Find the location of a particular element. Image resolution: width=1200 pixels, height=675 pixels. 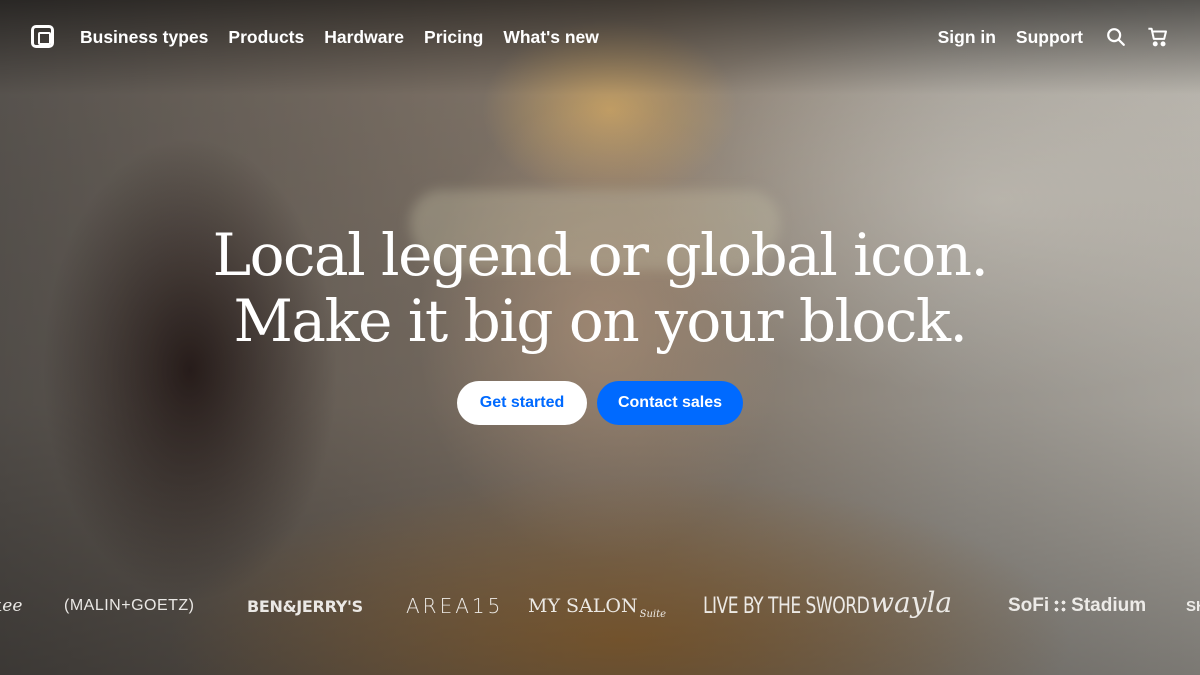

nav-products: Products is located at coordinates (266, 37).